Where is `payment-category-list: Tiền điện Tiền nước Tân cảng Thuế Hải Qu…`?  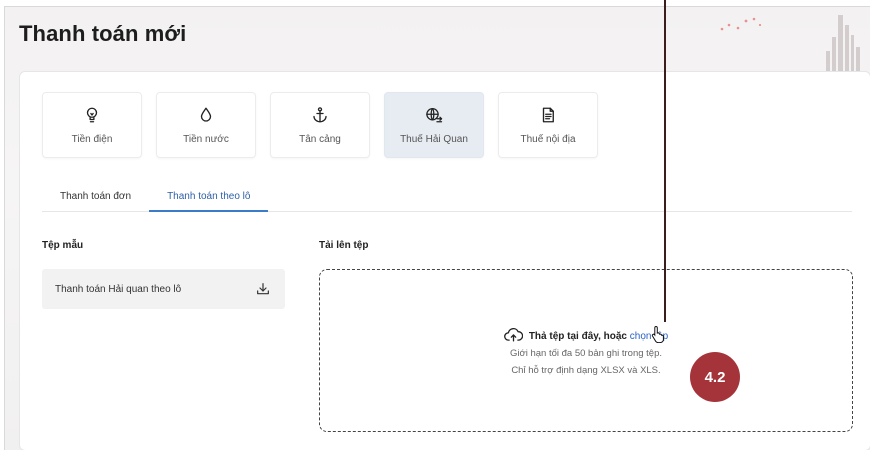 payment-category-list: Tiền điện Tiền nước Tân cảng Thuế Hải Qu… is located at coordinates (320, 125).